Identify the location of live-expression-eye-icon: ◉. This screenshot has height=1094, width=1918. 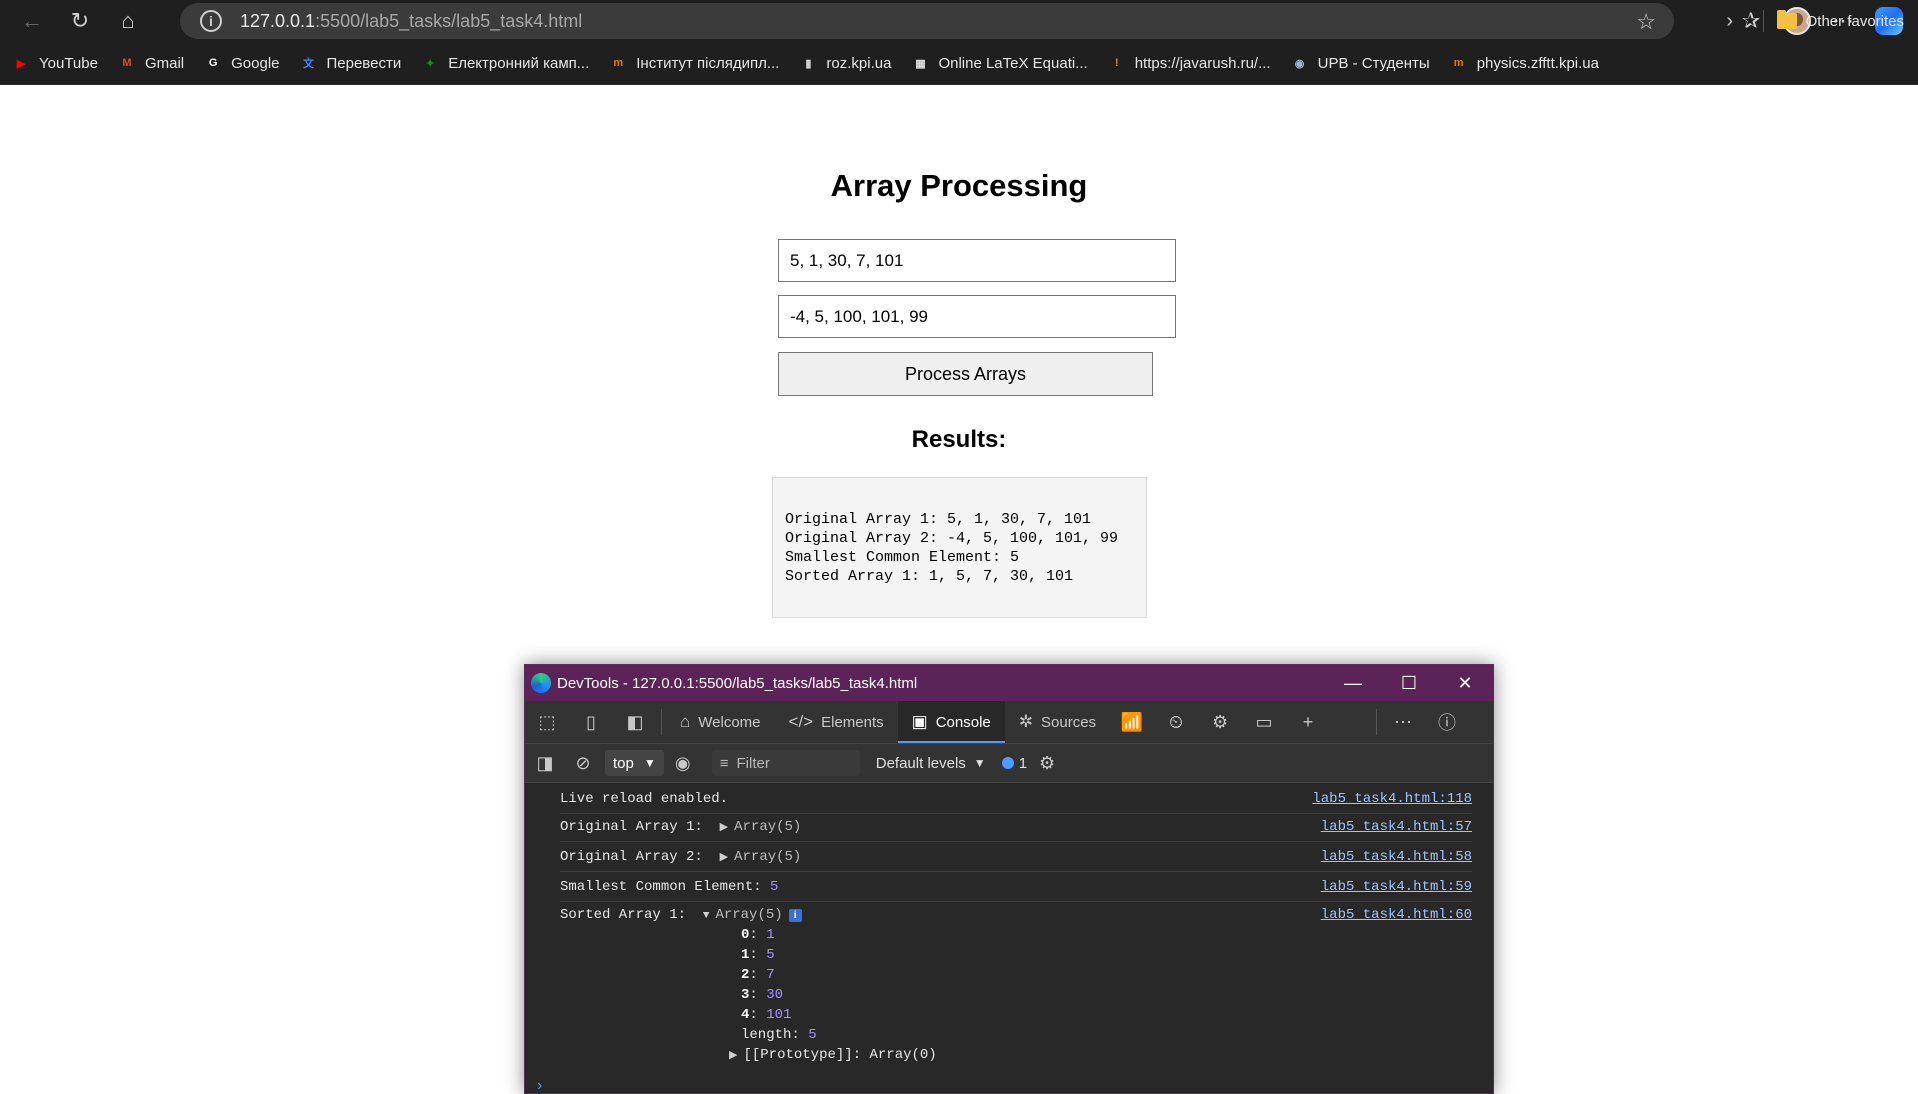
(683, 763).